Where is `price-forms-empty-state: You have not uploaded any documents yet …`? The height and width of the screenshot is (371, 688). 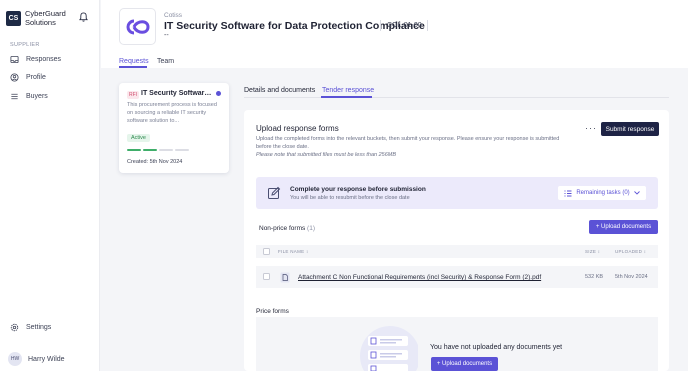 price-forms-empty-state: You have not uploaded any documents yet … is located at coordinates (457, 344).